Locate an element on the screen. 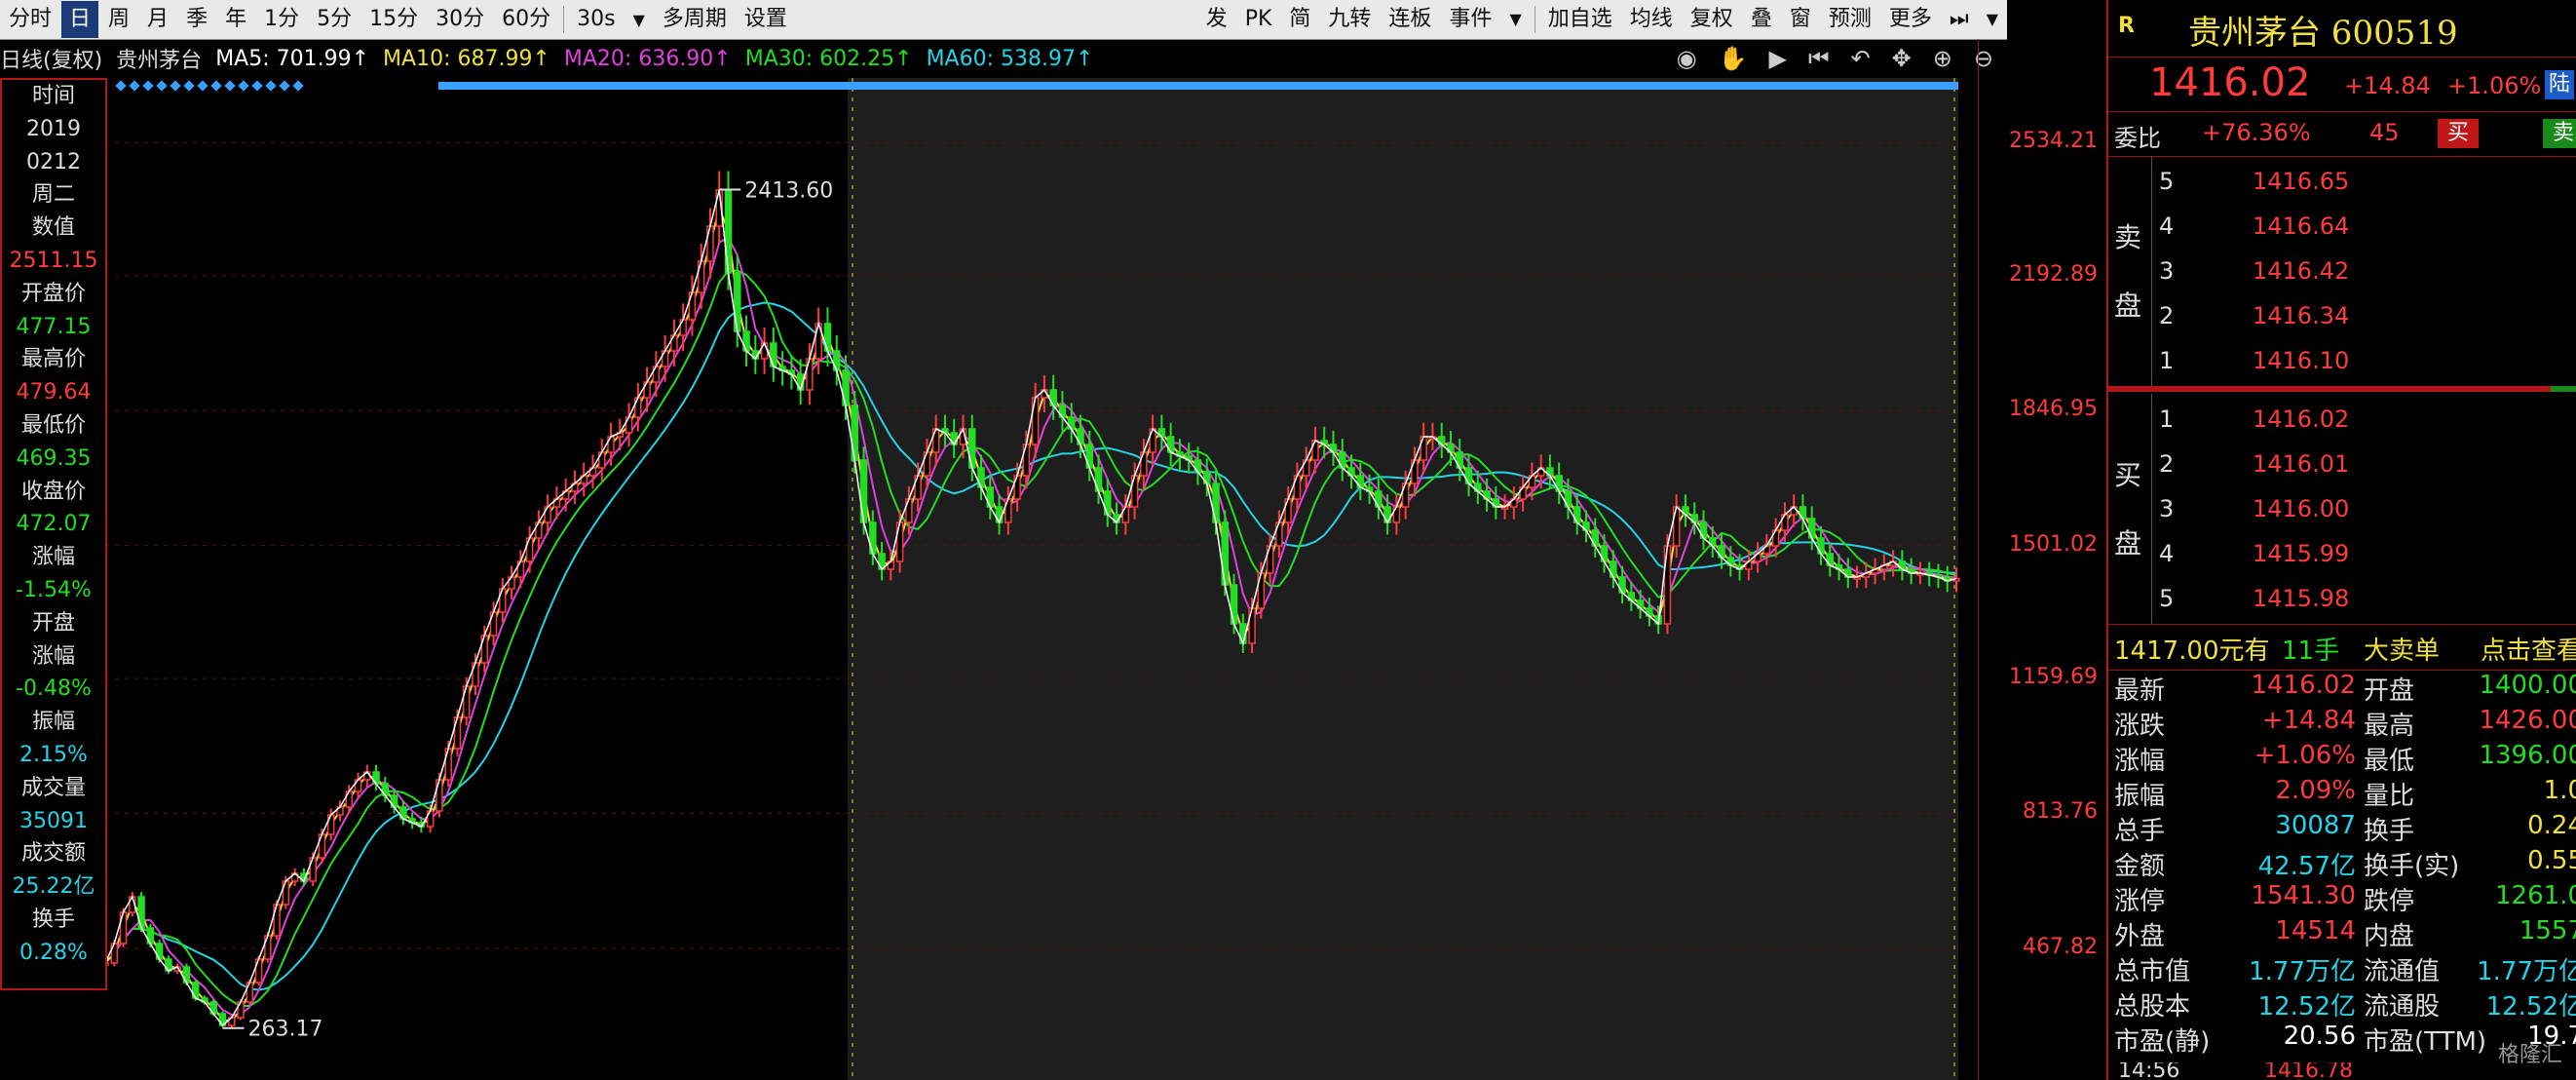  hand-icon: ✋ is located at coordinates (1733, 58).